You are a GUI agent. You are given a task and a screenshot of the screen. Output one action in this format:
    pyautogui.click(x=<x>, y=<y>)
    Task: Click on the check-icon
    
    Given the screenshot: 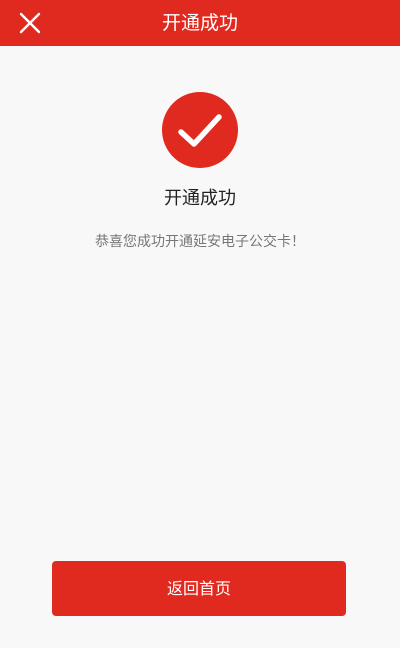 What is the action you would take?
    pyautogui.click(x=200, y=130)
    